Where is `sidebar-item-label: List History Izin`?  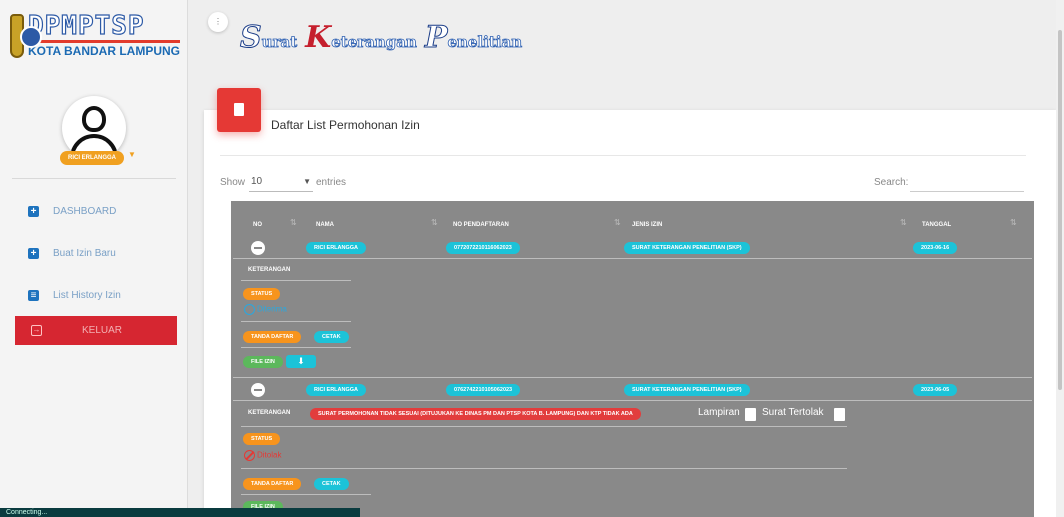 sidebar-item-label: List History Izin is located at coordinates (87, 295).